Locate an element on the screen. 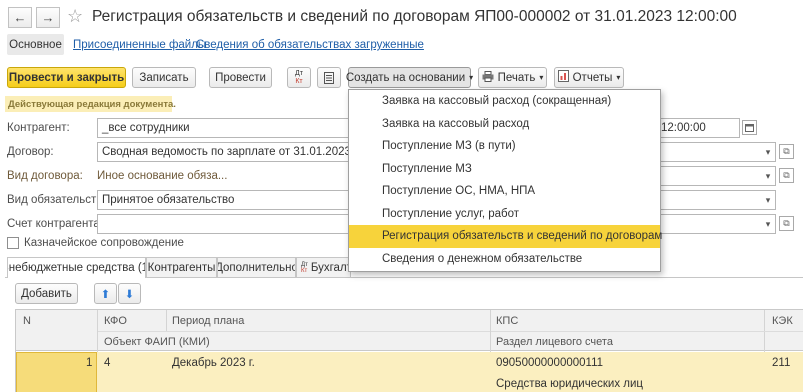  save-button: Записать is located at coordinates (164, 77).